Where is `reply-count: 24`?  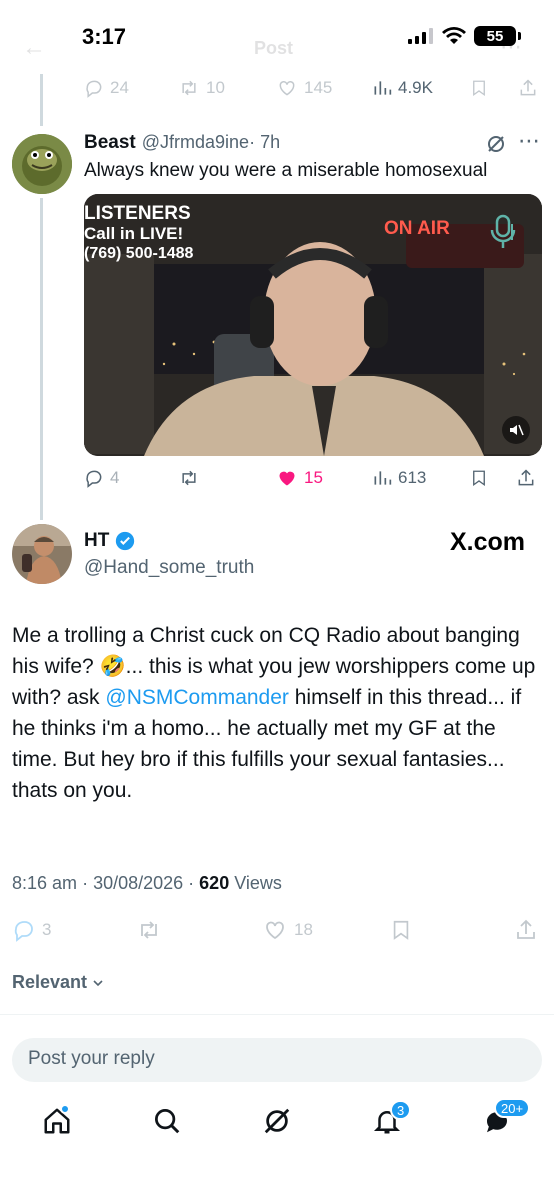 reply-count: 24 is located at coordinates (119, 87).